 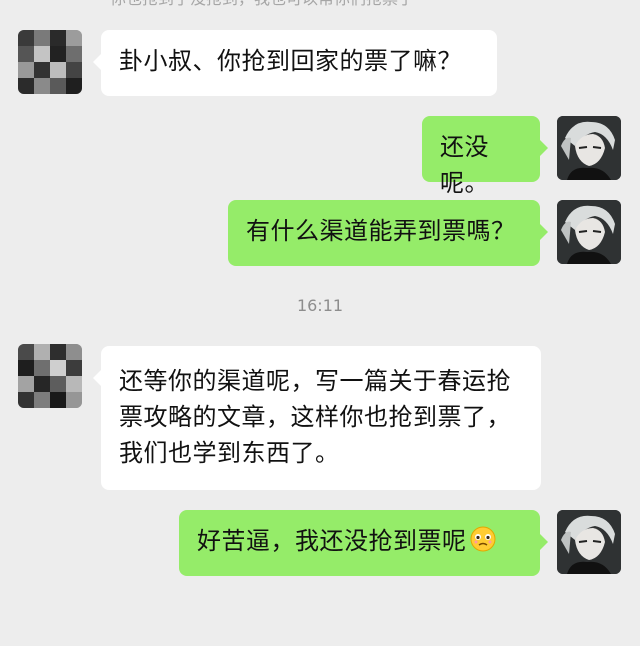 I want to click on message-bubble-incoming: 卦小叔、你抢到回家的票了嘛？, so click(x=295, y=63).